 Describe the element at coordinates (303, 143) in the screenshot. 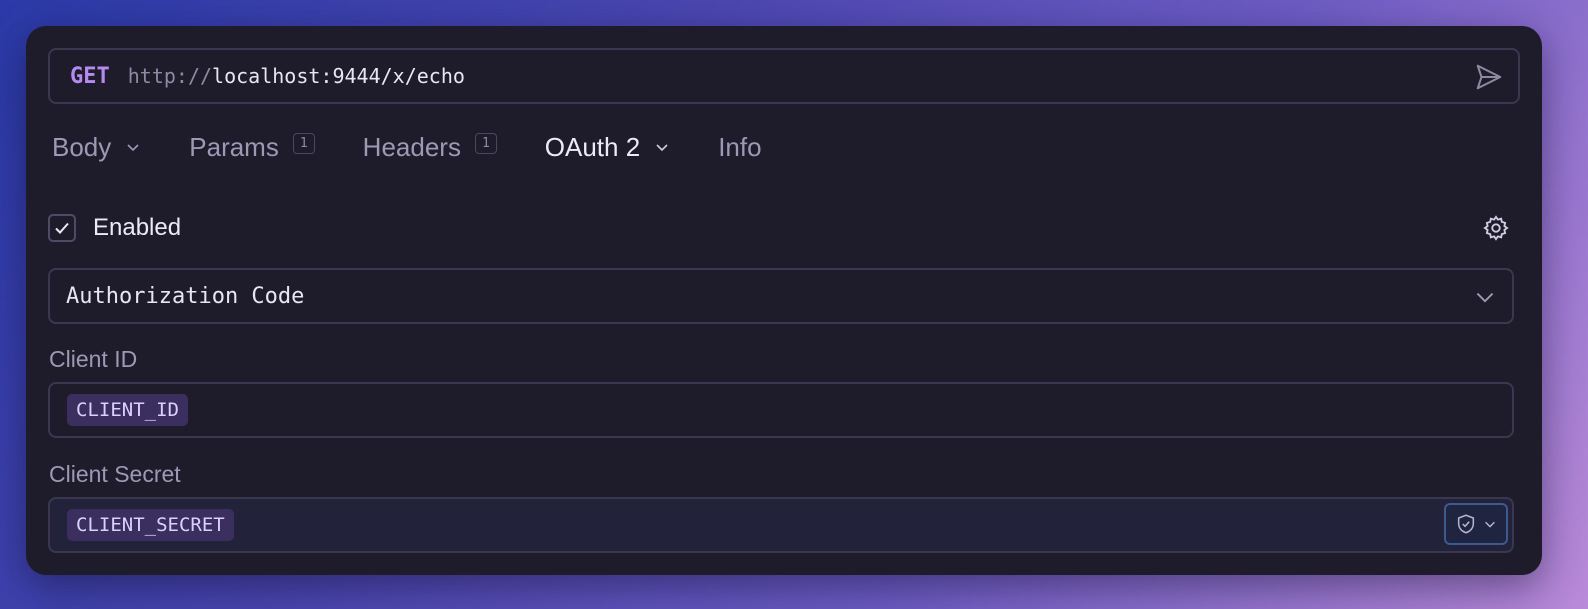

I see `params-count-badge: 1` at that location.